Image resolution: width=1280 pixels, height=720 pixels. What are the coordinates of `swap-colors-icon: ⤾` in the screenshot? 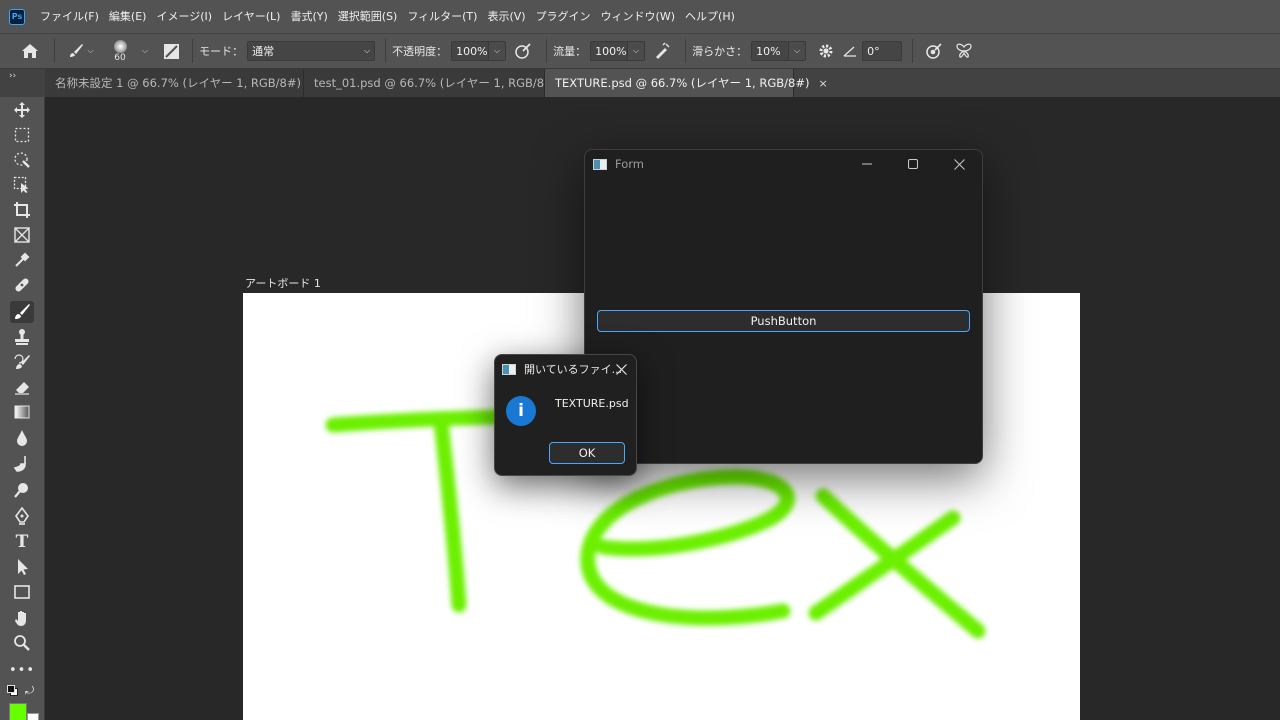 It's located at (29, 691).